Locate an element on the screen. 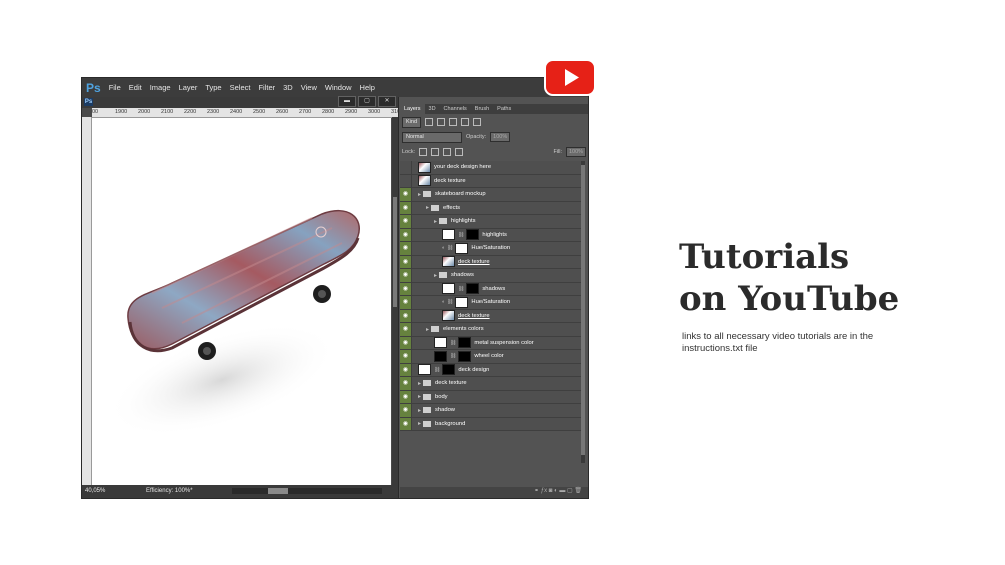 Image resolution: width=1005 pixels, height=565 pixels. tab-layers: Layers is located at coordinates (412, 109).